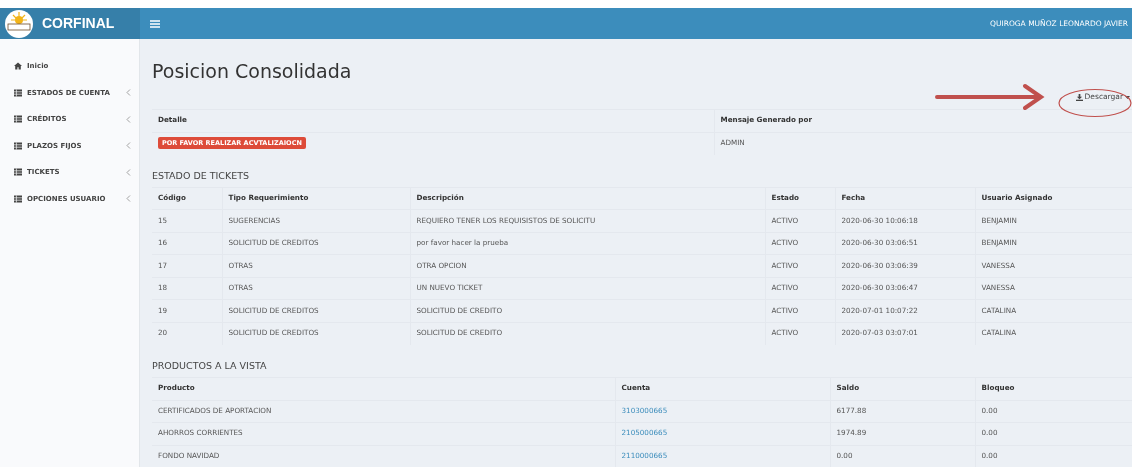 This screenshot has height=467, width=1132. Describe the element at coordinates (1079, 97) in the screenshot. I see `download-icon` at that location.